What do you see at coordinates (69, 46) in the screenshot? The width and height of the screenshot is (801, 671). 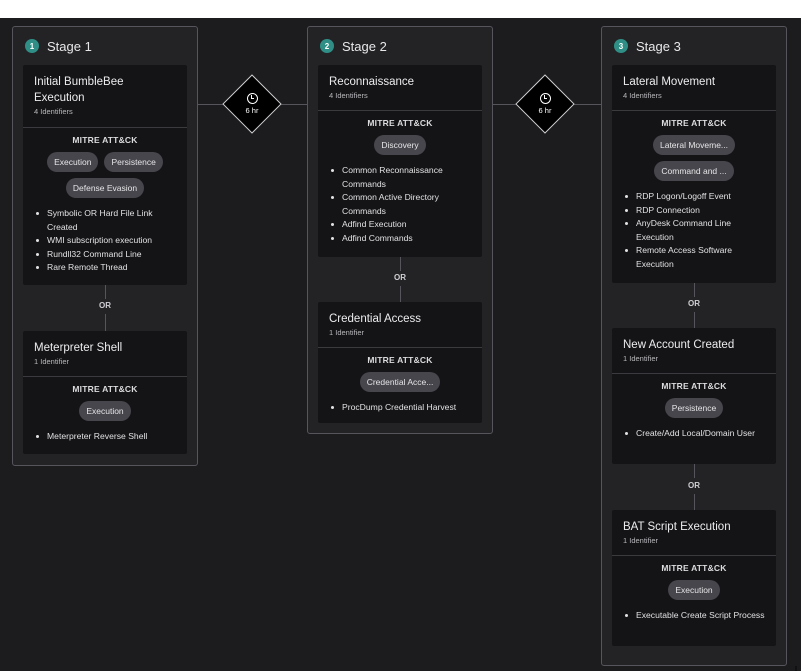 I see `stage-title: Stage 1` at bounding box center [69, 46].